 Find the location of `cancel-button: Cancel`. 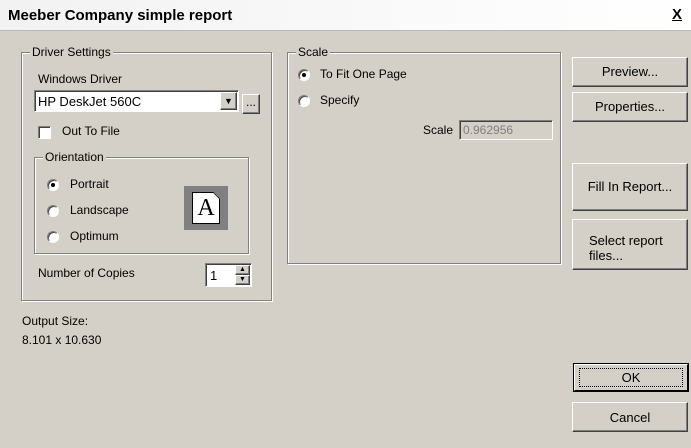

cancel-button: Cancel is located at coordinates (630, 417).